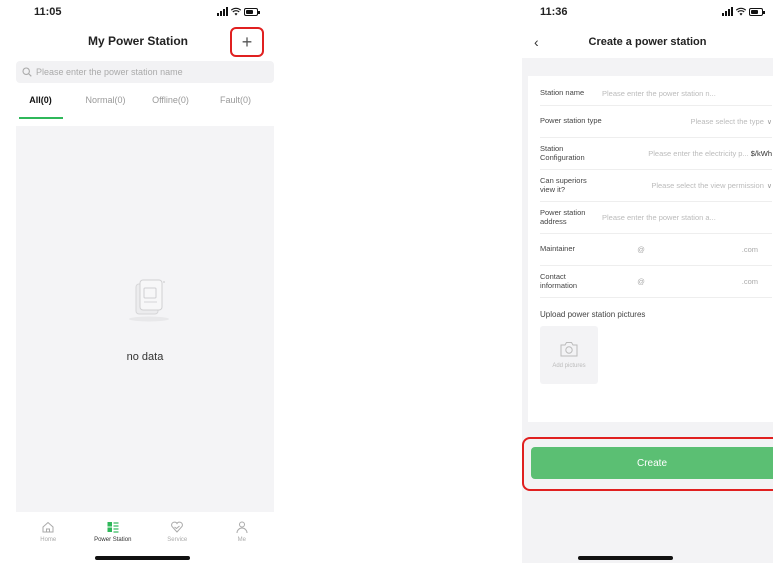  I want to click on empty-text: no data, so click(145, 357).